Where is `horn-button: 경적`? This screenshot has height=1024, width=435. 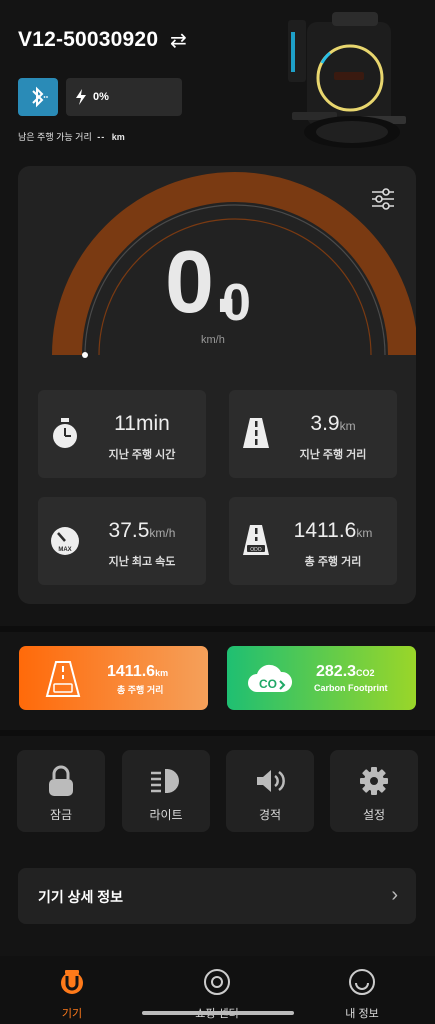 horn-button: 경적 is located at coordinates (270, 791).